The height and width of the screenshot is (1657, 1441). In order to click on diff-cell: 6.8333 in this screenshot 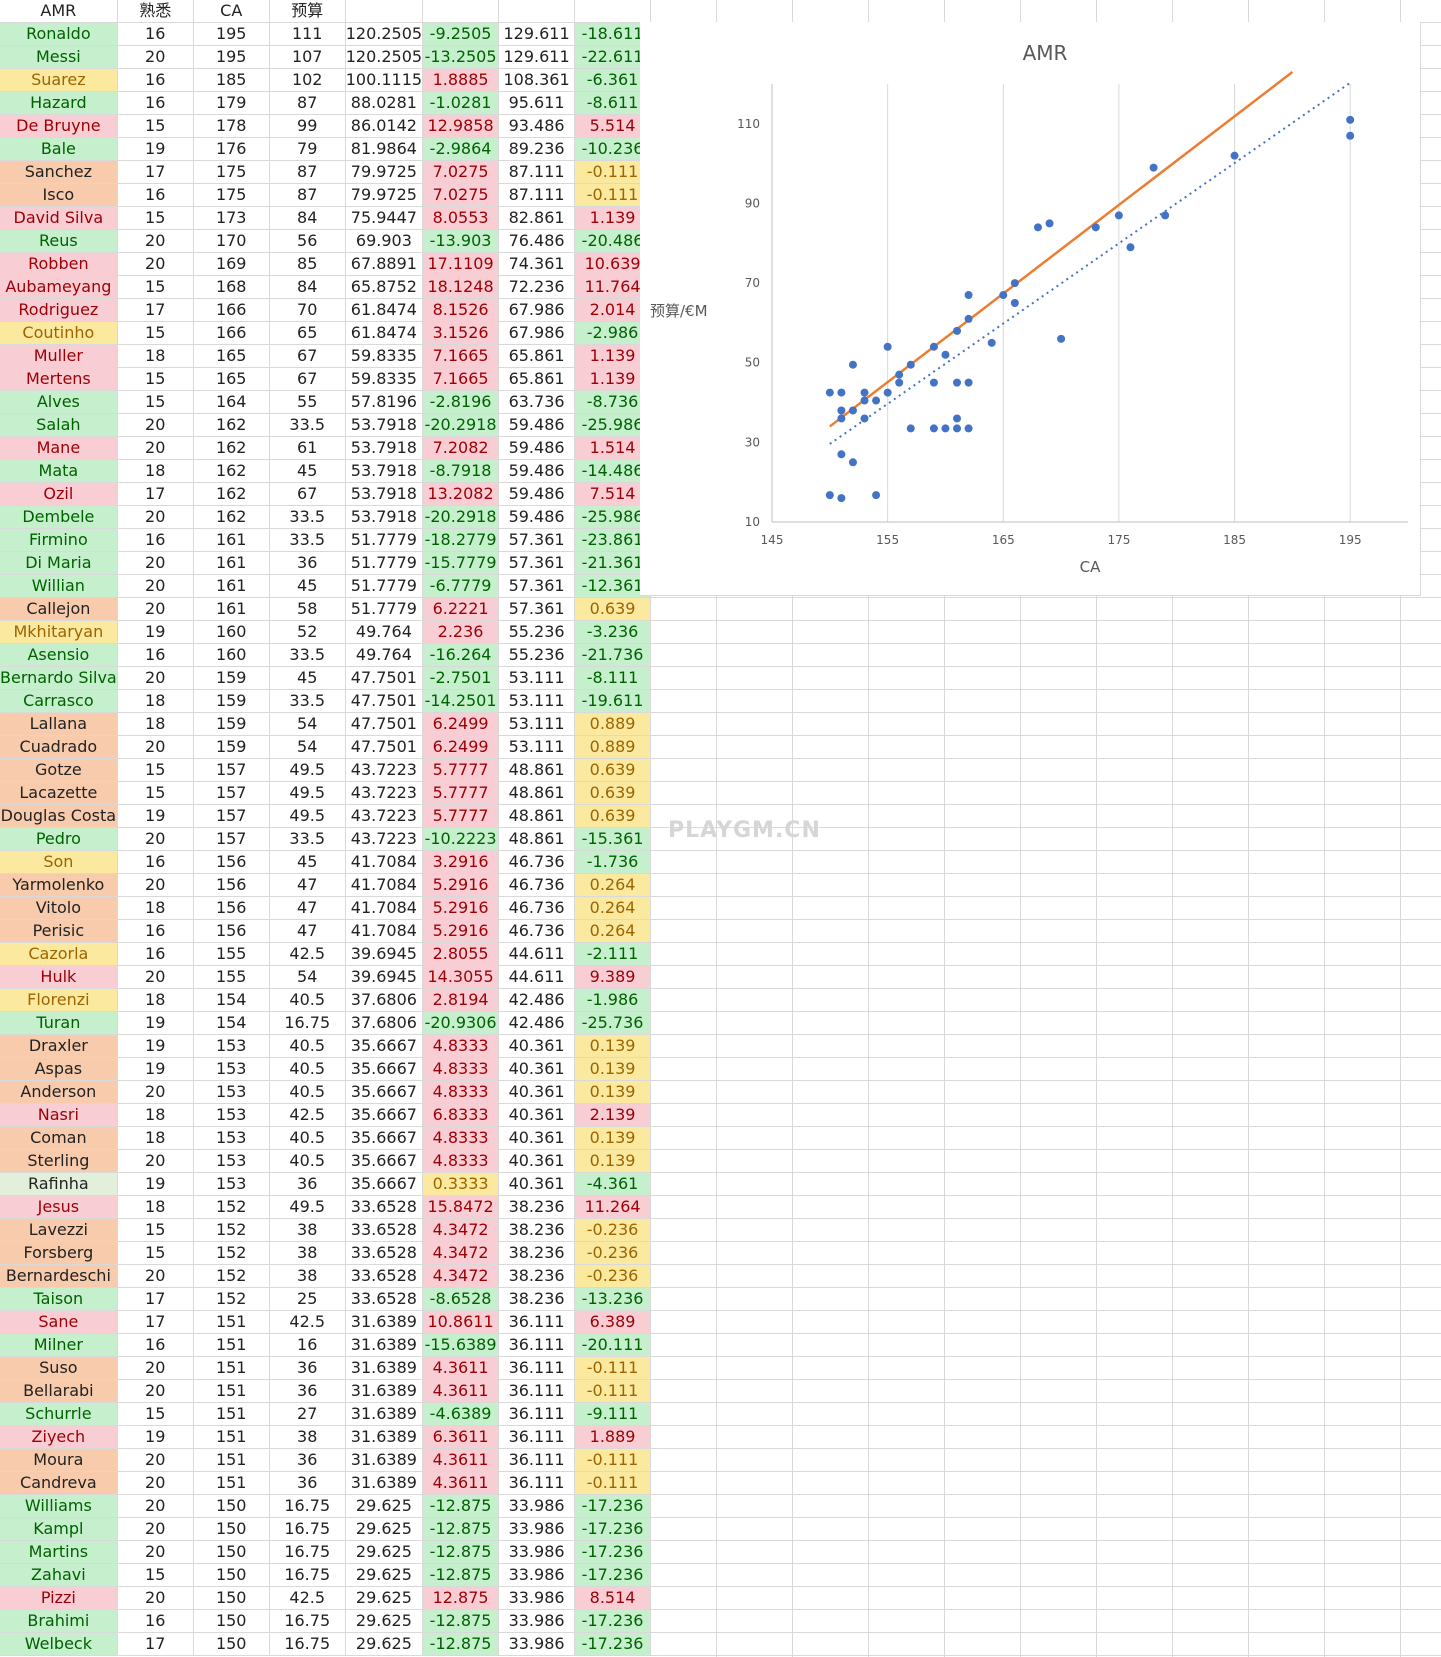, I will do `click(461, 1115)`.